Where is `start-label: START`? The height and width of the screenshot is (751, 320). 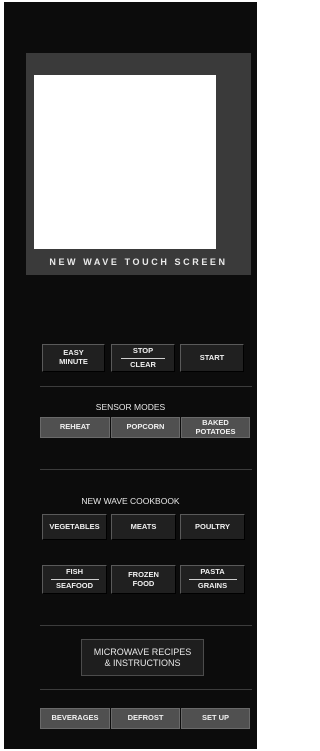 start-label: START is located at coordinates (212, 357).